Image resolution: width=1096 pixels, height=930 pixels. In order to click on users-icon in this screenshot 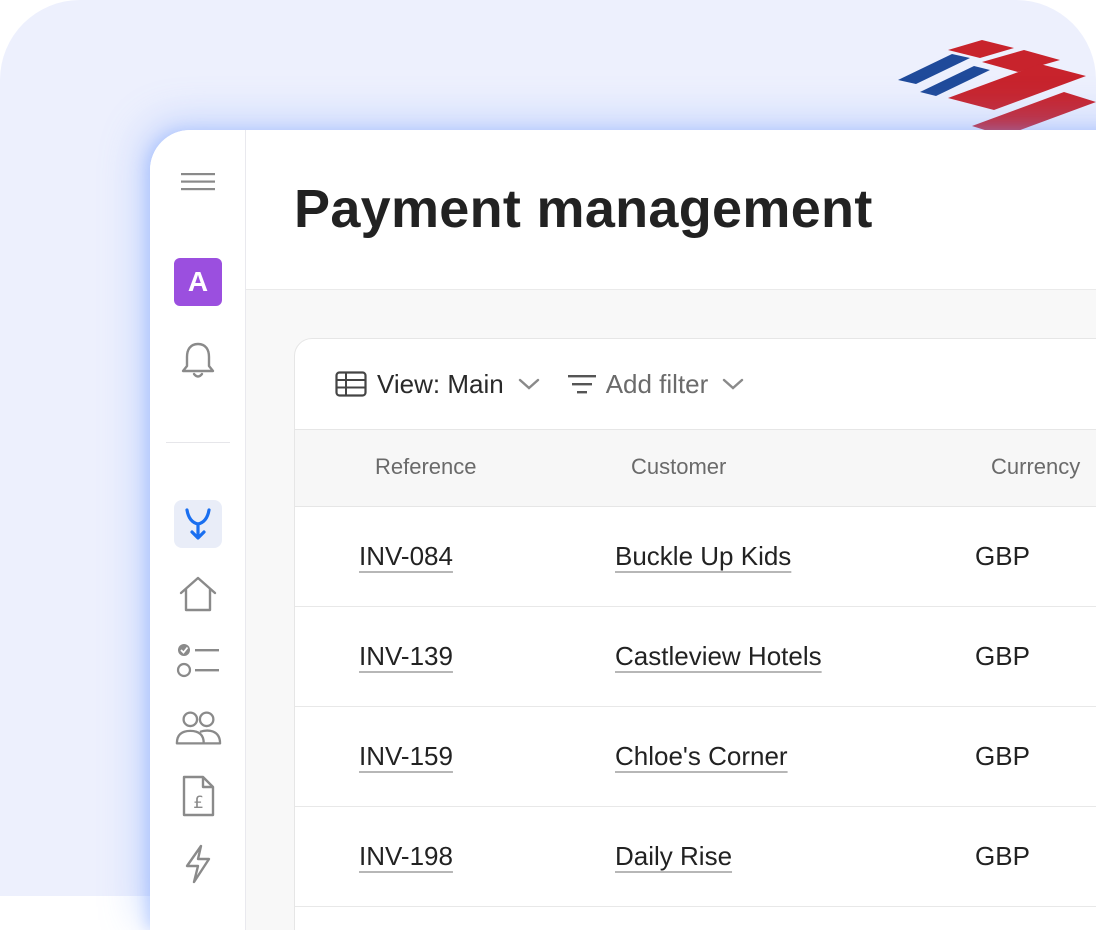, I will do `click(198, 728)`.